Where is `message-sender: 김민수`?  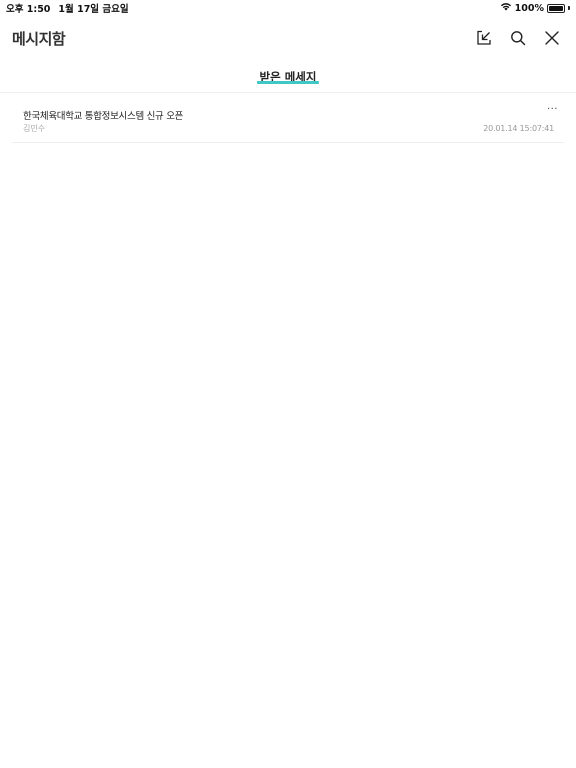 message-sender: 김민수 is located at coordinates (34, 128).